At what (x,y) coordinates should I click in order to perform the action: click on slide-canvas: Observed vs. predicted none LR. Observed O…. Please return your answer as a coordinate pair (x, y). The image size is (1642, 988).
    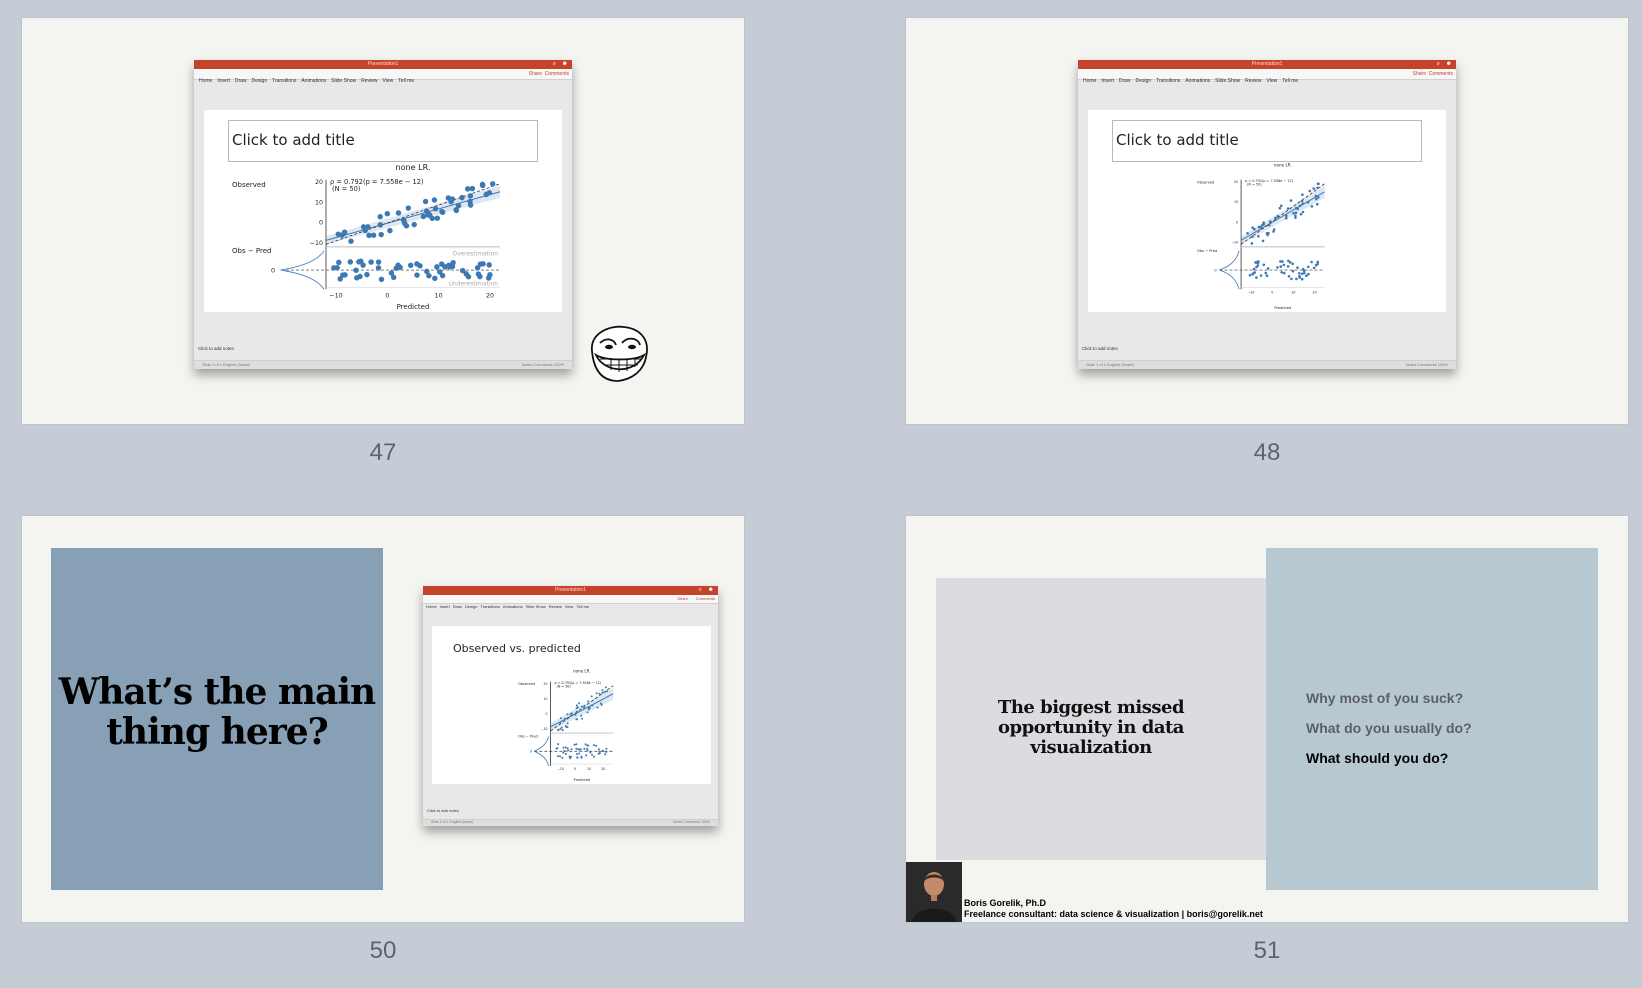
    Looking at the image, I should click on (571, 705).